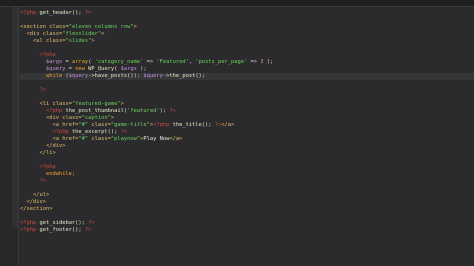 This screenshot has width=474, height=266. I want to click on code-line: $query = new WP_Query( $args );, so click(83, 69).